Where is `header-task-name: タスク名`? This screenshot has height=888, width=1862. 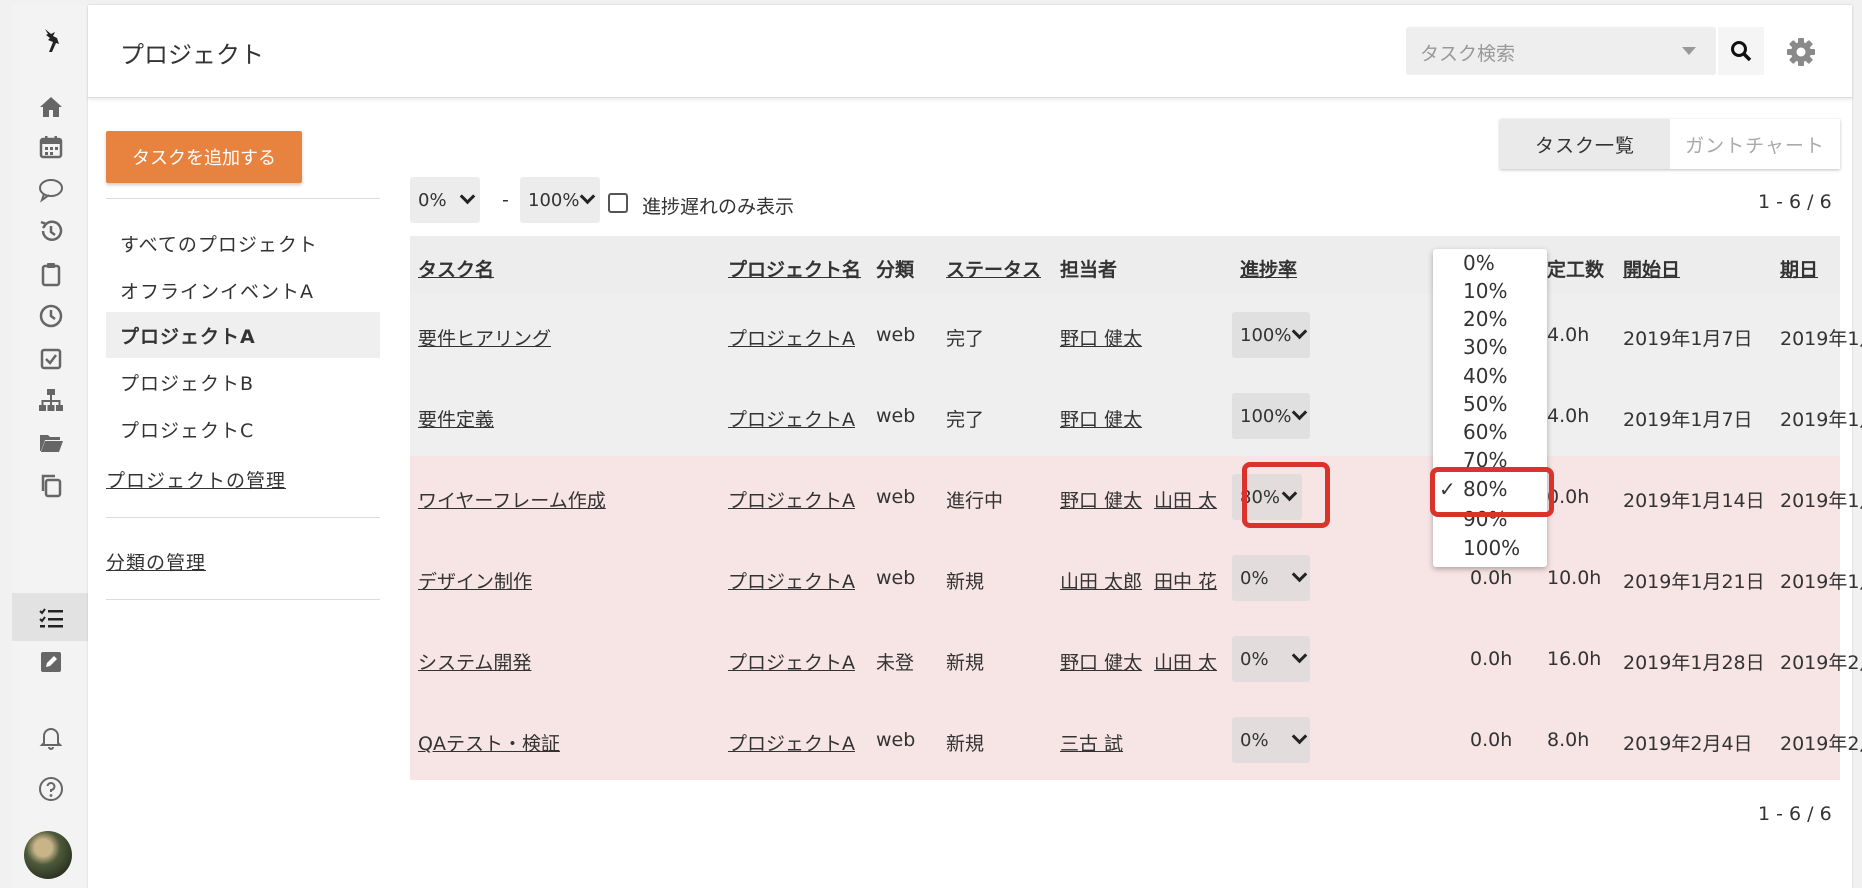 header-task-name: タスク名 is located at coordinates (456, 268).